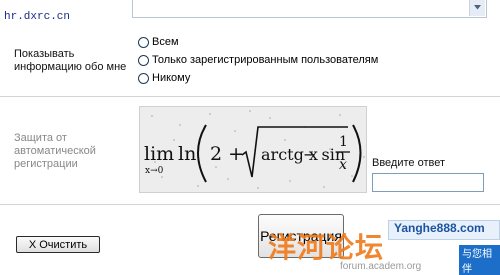 Image resolution: width=500 pixels, height=275 pixels. I want to click on watermark-site: Yanghe888.com, so click(439, 228).